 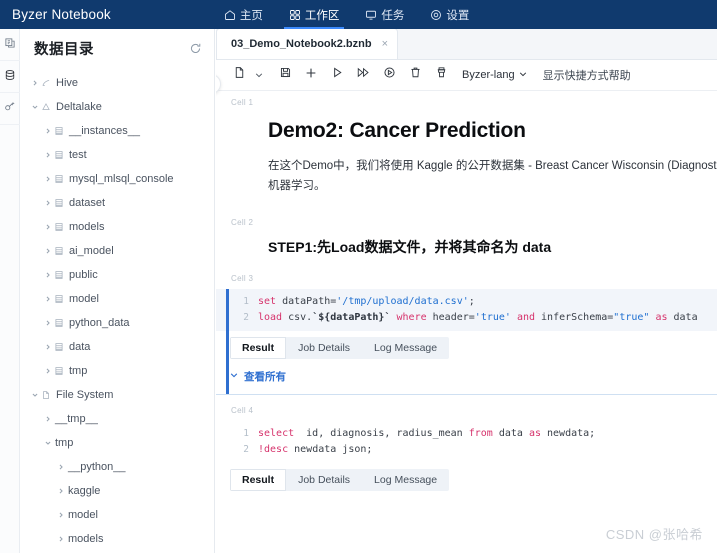 I want to click on run-from-here-button, so click(x=389, y=75).